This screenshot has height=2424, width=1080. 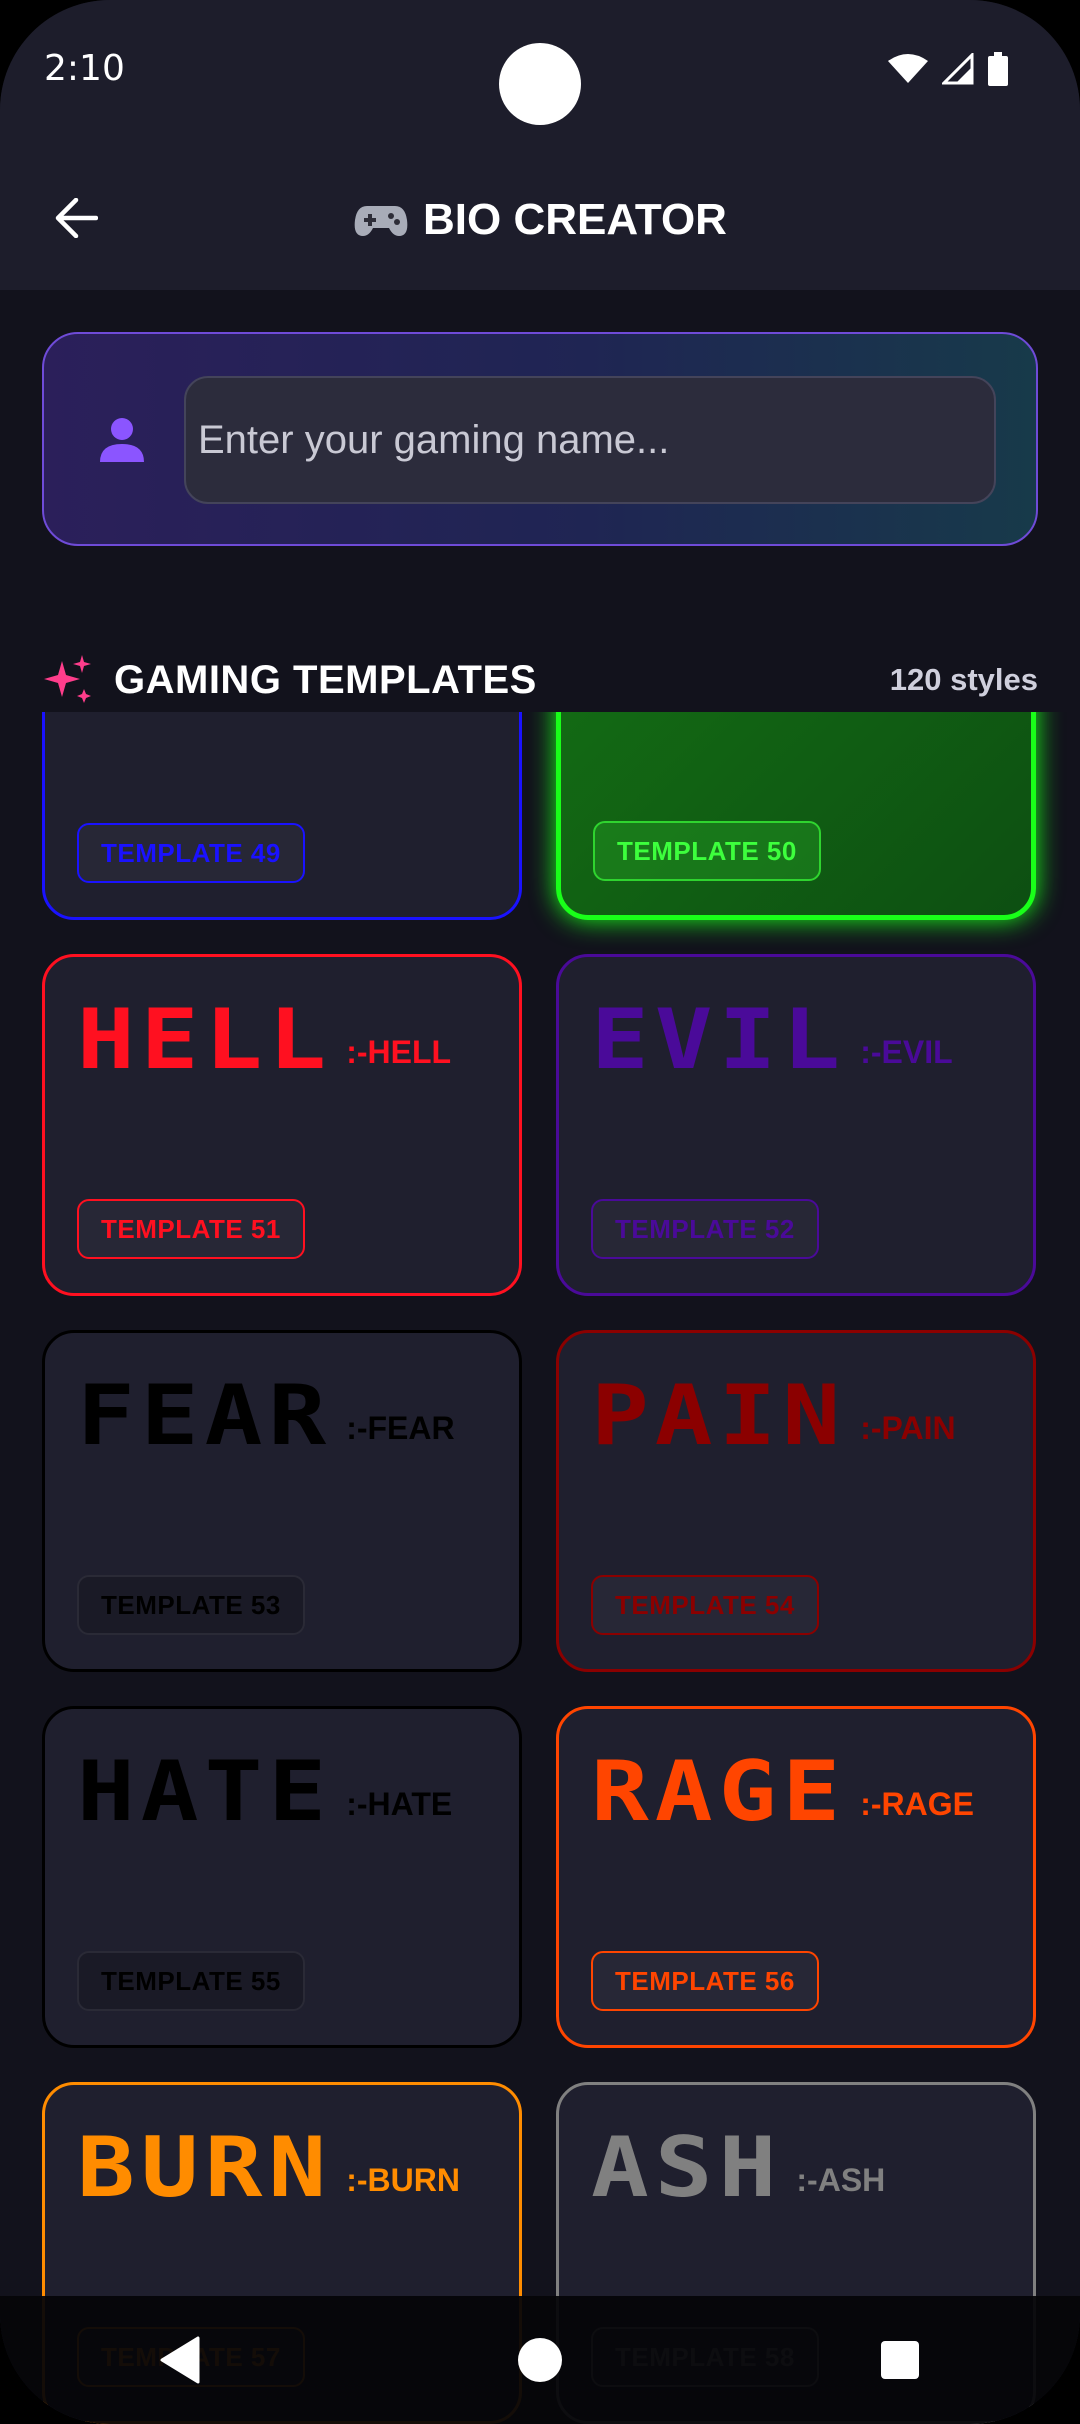 I want to click on nav-back-button, so click(x=180, y=2360).